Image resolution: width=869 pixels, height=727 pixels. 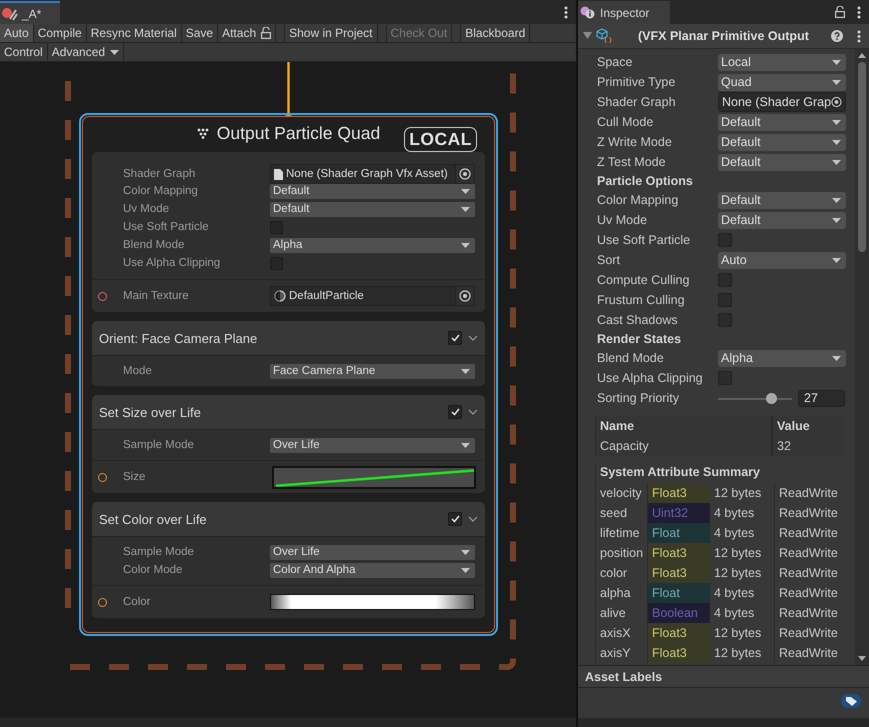 What do you see at coordinates (587, 36) in the screenshot?
I see `foldout-arrow-icon` at bounding box center [587, 36].